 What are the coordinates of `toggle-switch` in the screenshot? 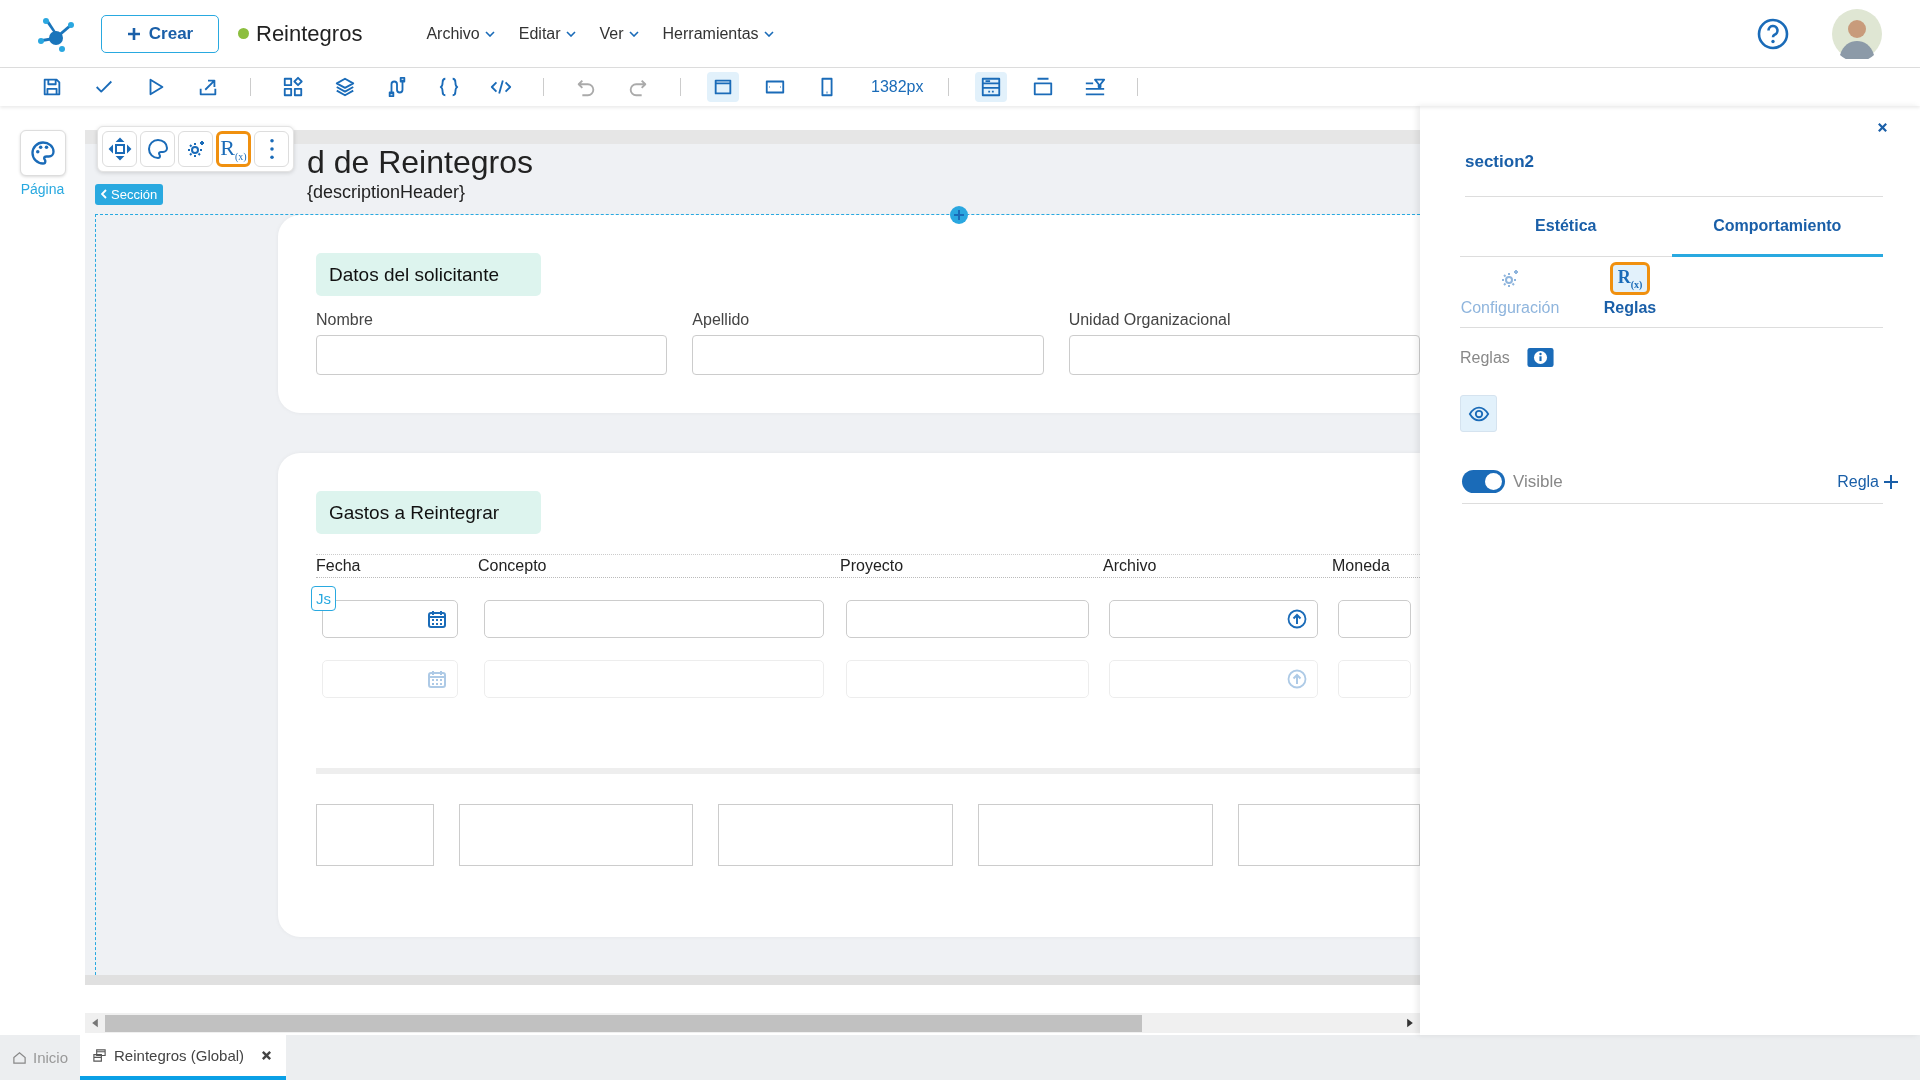 It's located at (1483, 481).